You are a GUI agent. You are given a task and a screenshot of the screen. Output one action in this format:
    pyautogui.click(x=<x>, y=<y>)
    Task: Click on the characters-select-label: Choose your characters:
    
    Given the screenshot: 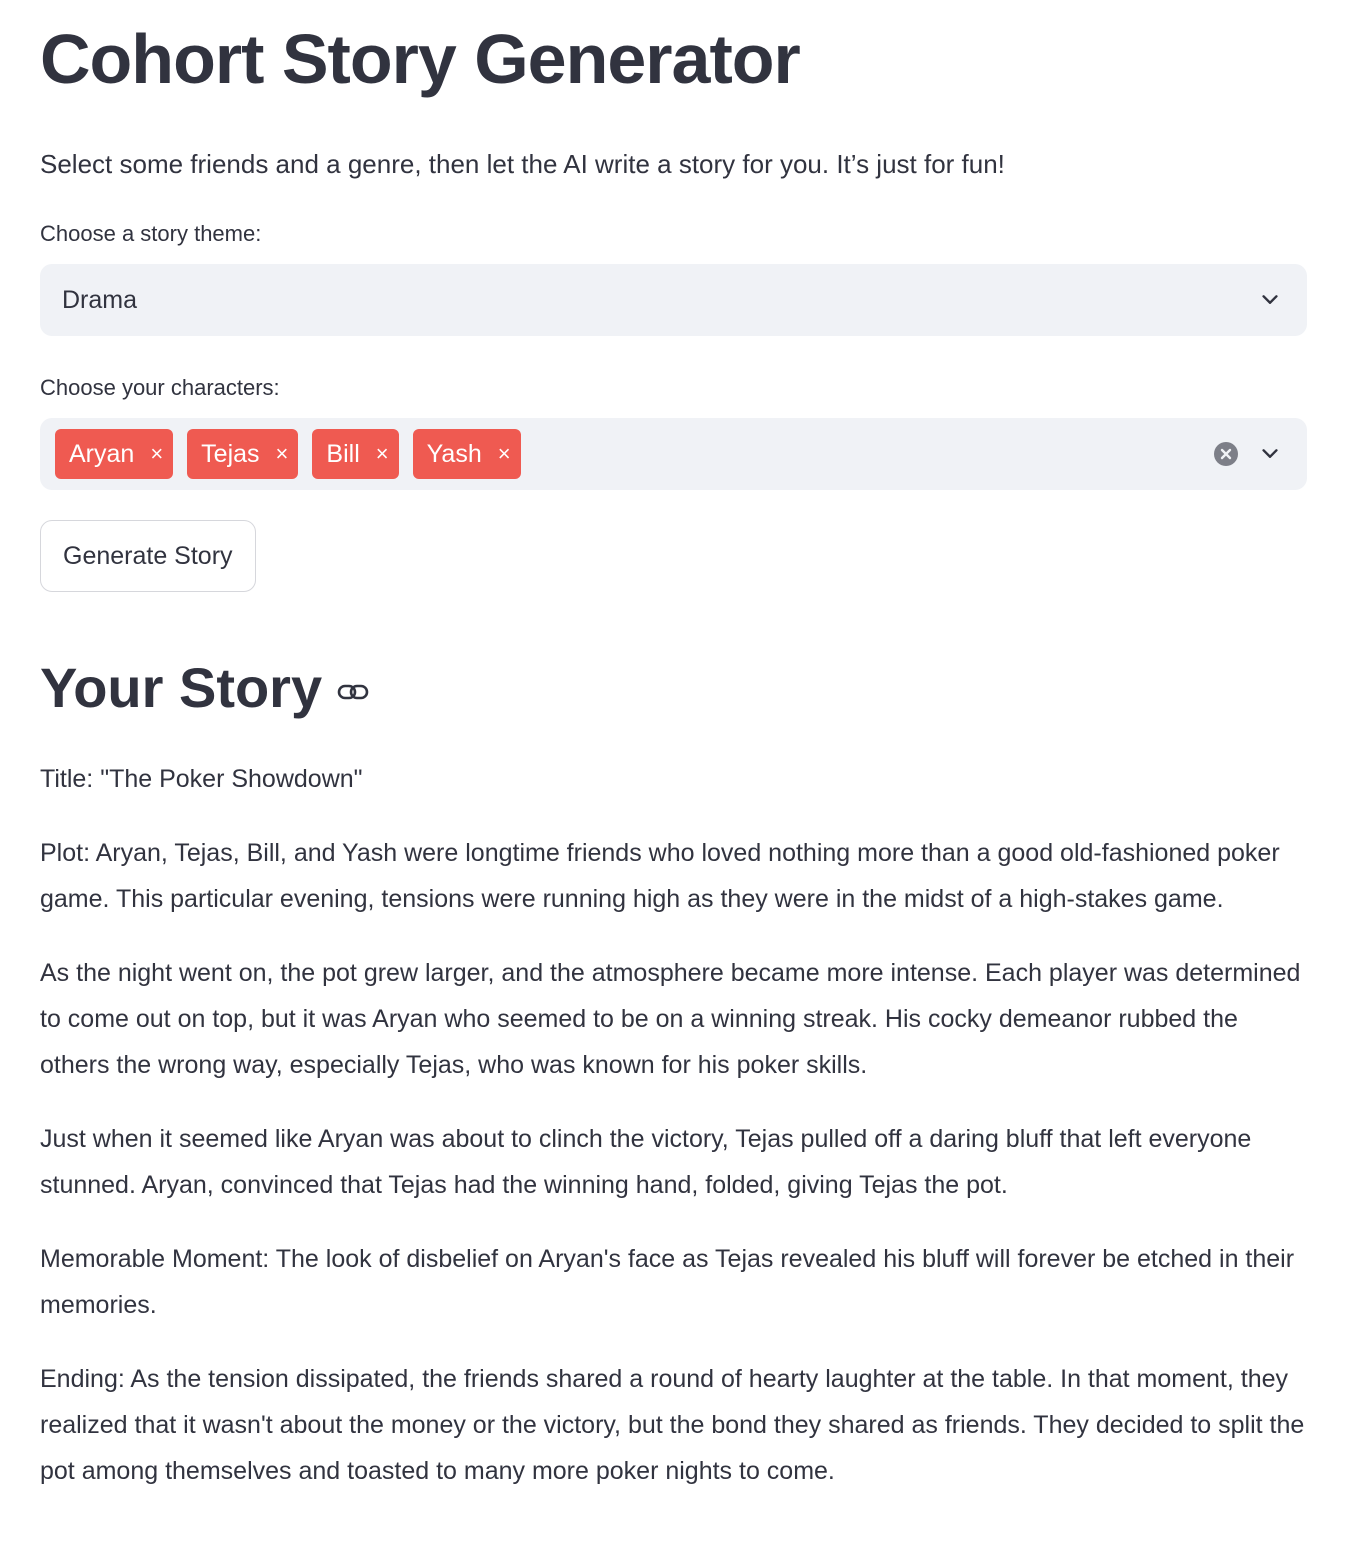 What is the action you would take?
    pyautogui.click(x=160, y=387)
    